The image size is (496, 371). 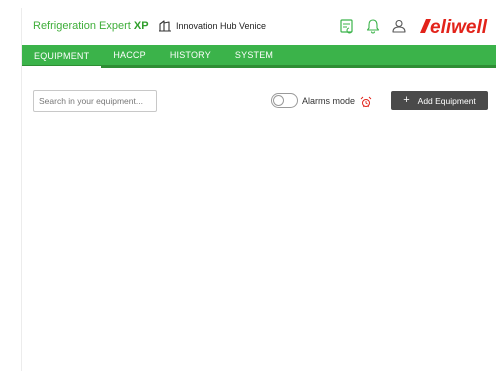 I want to click on alarms-mode-toggle, so click(x=284, y=100).